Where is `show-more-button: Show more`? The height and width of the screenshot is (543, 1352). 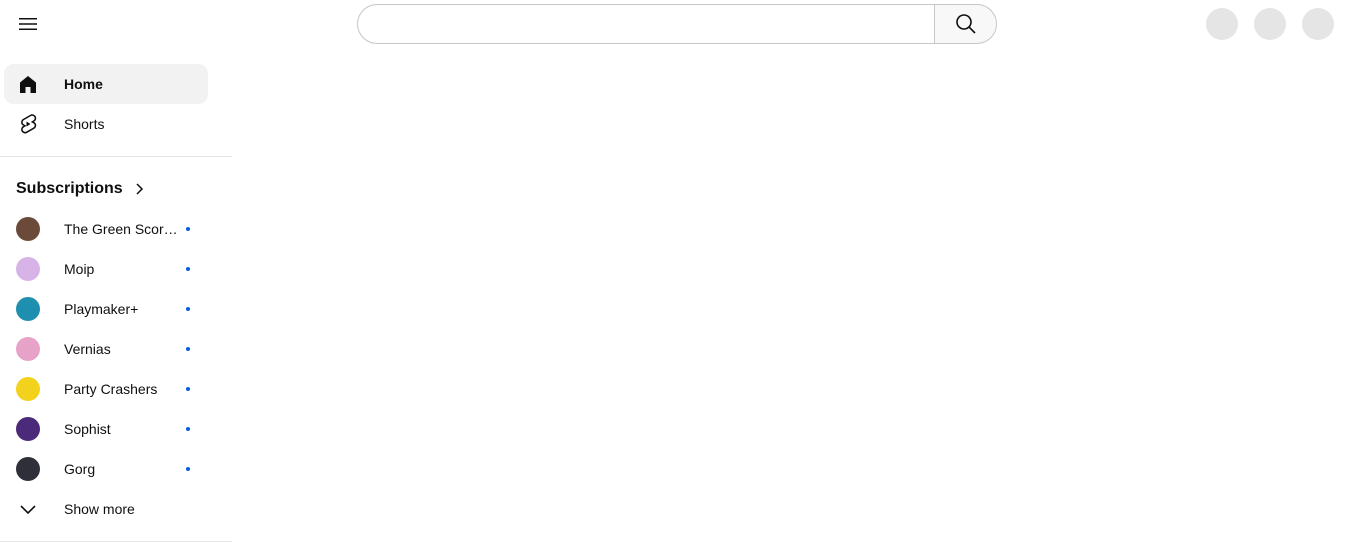
show-more-button: Show more is located at coordinates (106, 509).